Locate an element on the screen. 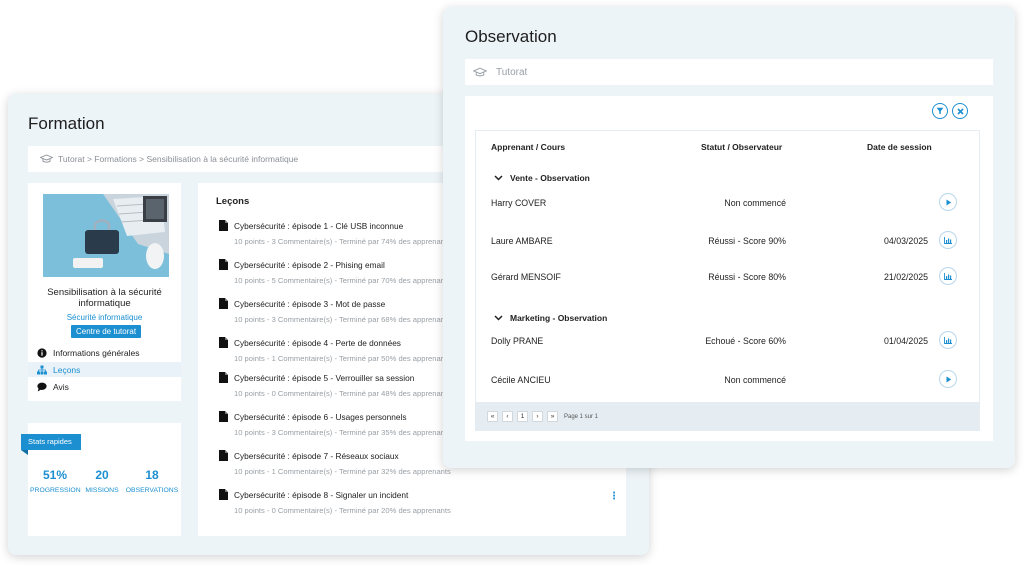 The image size is (1024, 565). last-page-button: » is located at coordinates (552, 416).